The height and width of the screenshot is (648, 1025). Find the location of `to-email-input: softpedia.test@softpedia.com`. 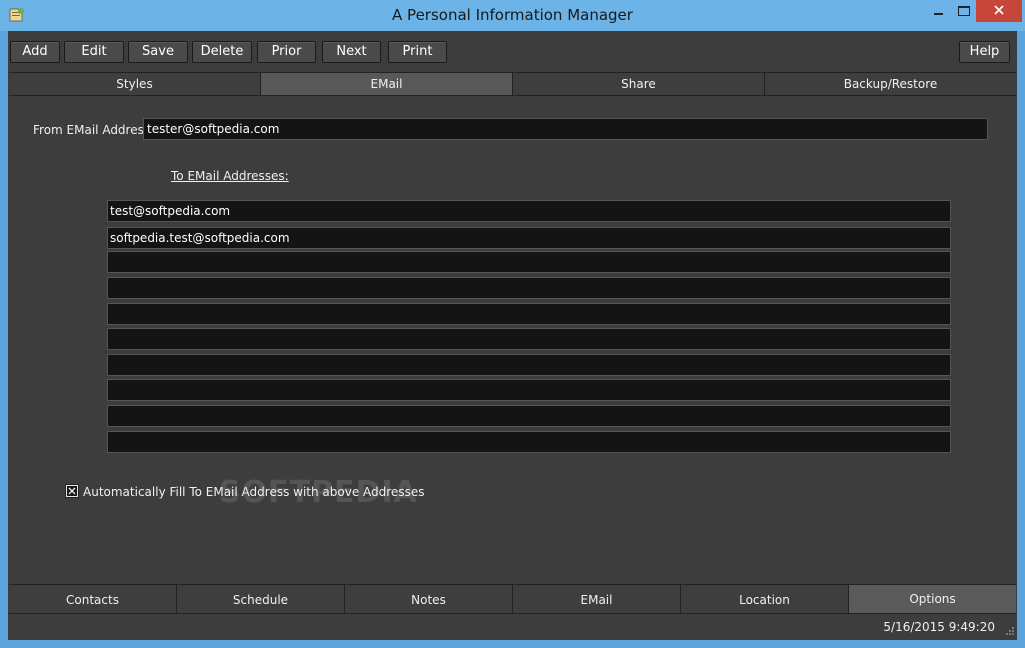

to-email-input: softpedia.test@softpedia.com is located at coordinates (529, 238).